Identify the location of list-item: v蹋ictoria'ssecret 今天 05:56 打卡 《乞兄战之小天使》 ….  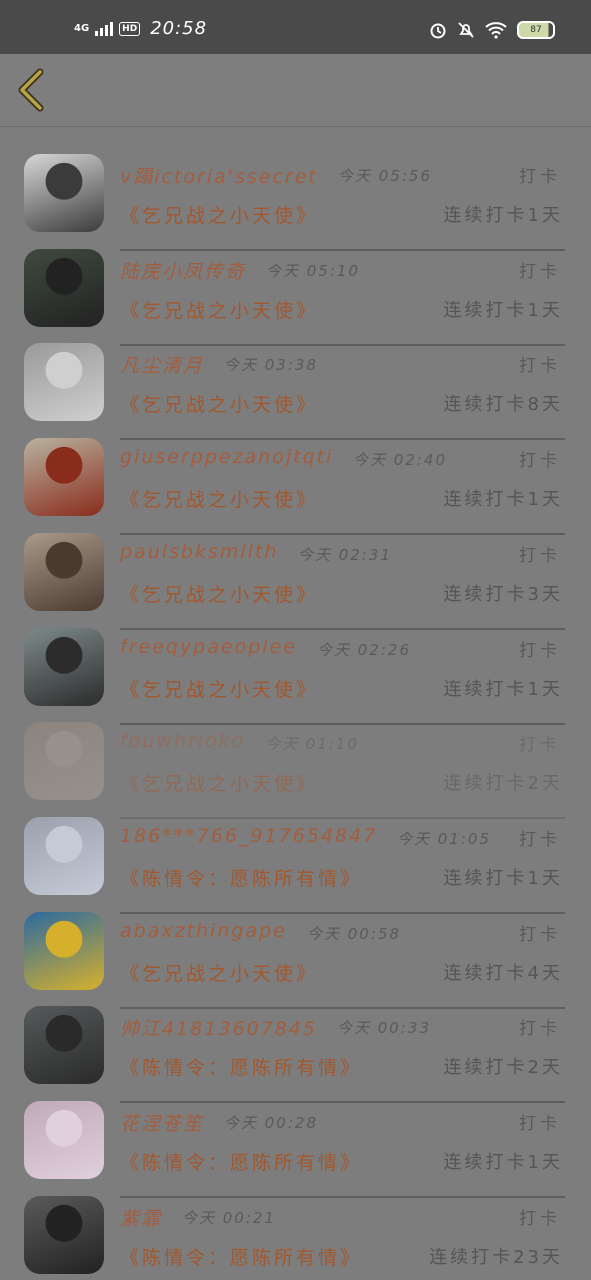
(295, 195).